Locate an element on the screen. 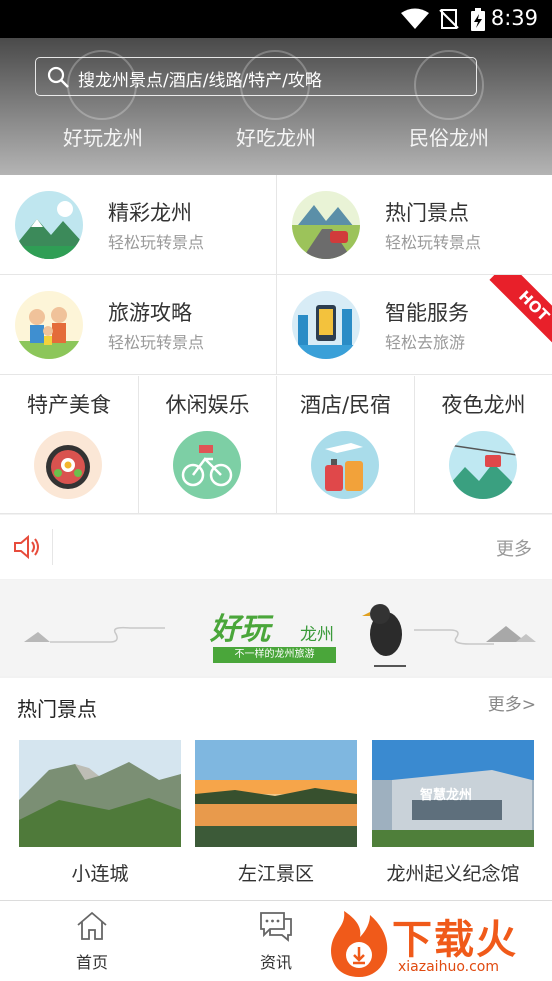 The width and height of the screenshot is (552, 981). hero-category-food: 好吃龙州 is located at coordinates (276, 136).